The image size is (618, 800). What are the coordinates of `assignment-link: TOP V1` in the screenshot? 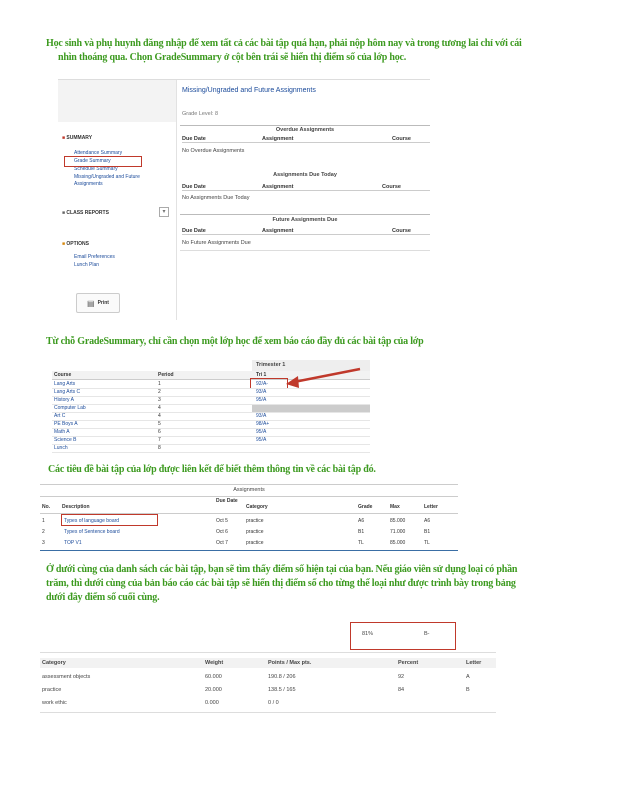 It's located at (73, 543).